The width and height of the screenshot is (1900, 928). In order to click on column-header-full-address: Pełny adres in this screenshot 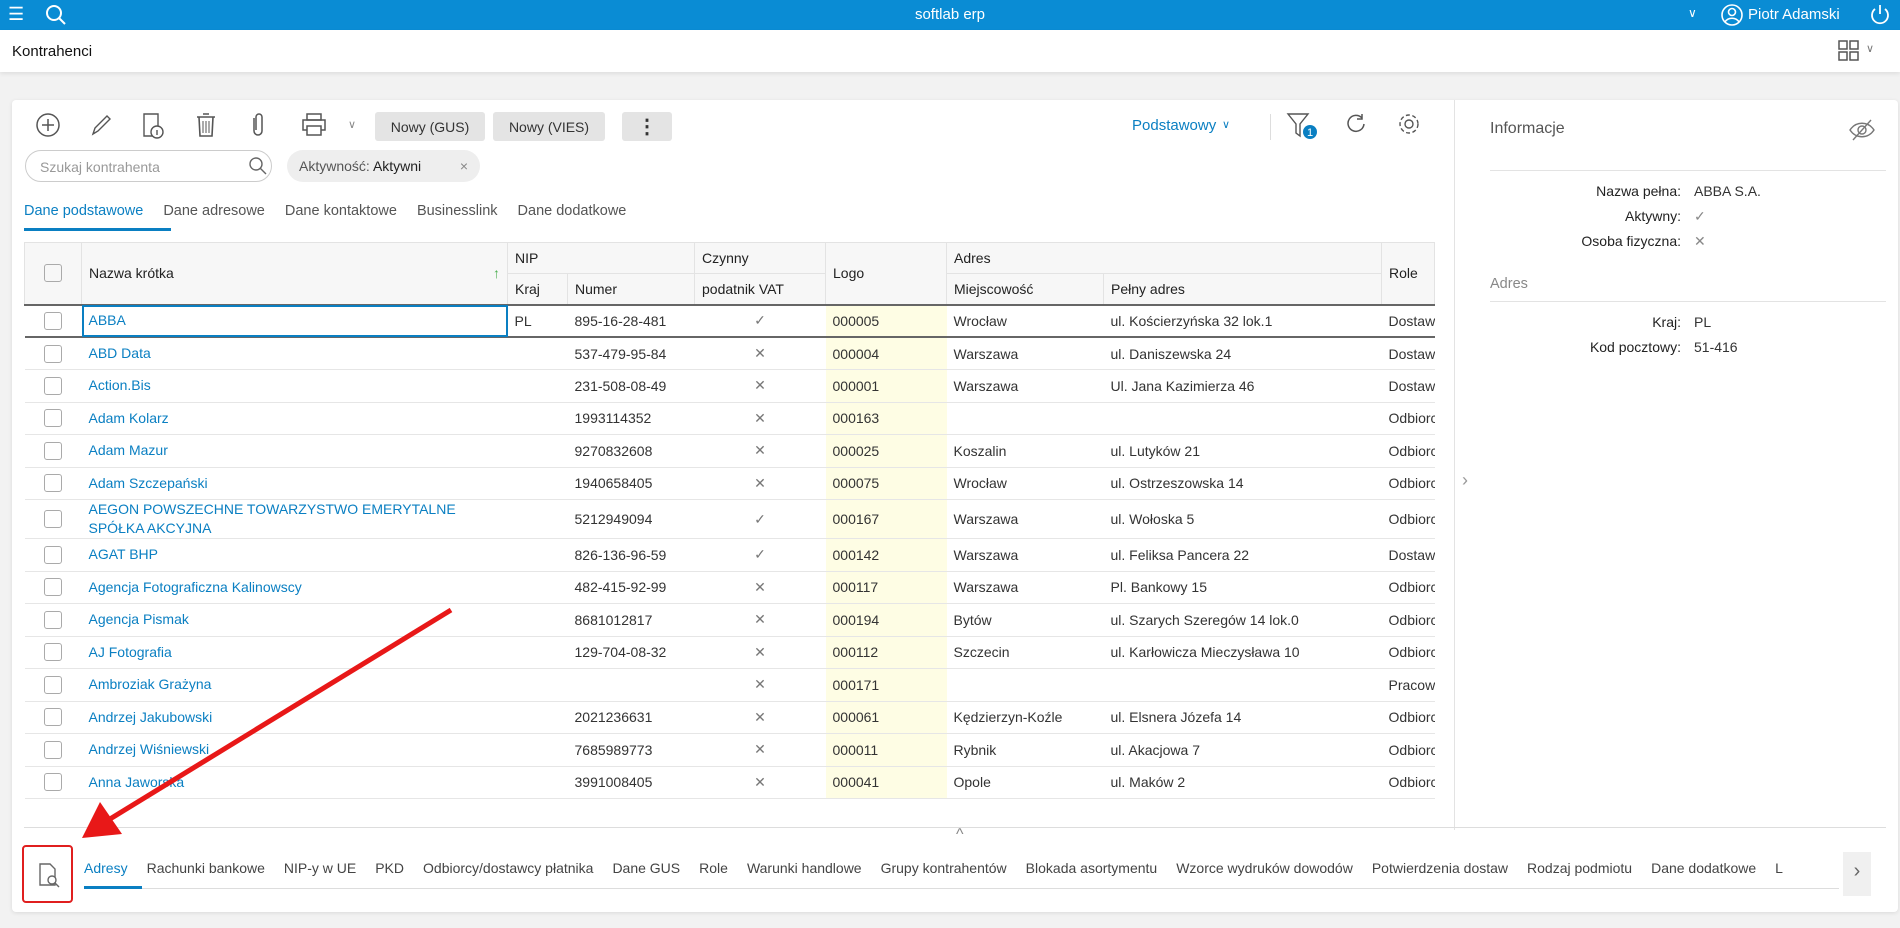, I will do `click(1242, 289)`.